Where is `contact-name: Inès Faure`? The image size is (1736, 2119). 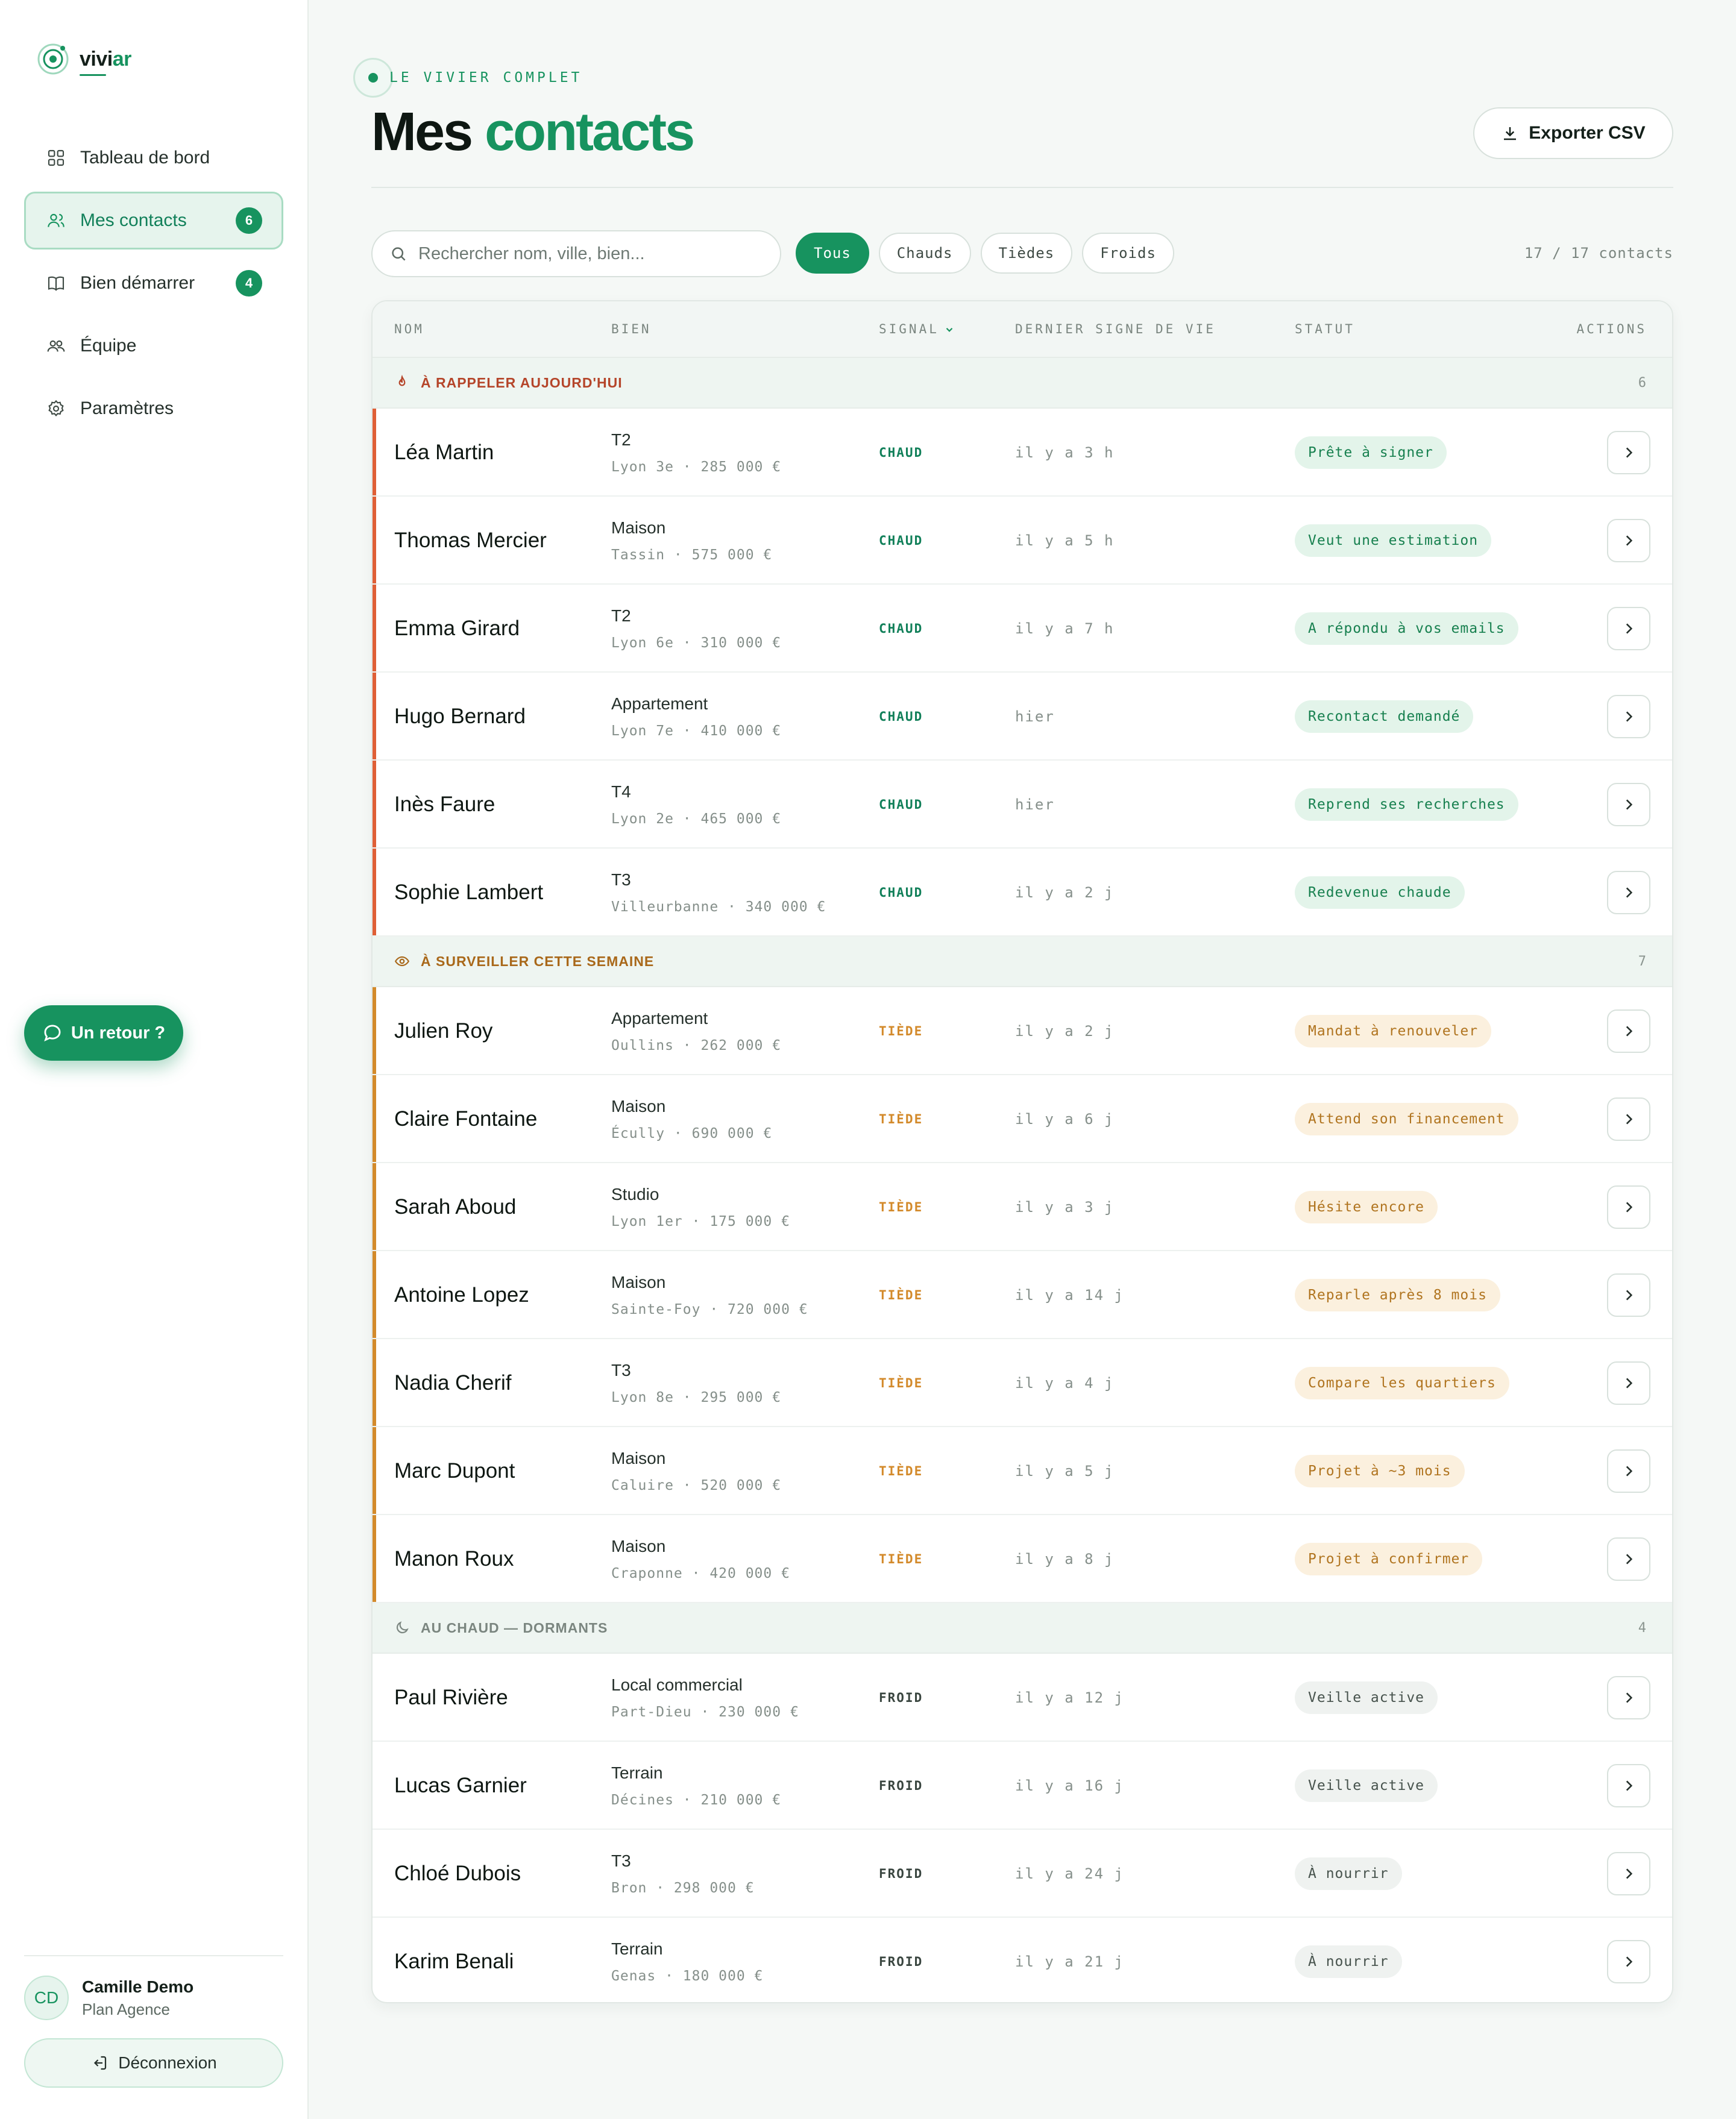 contact-name: Inès Faure is located at coordinates (444, 805).